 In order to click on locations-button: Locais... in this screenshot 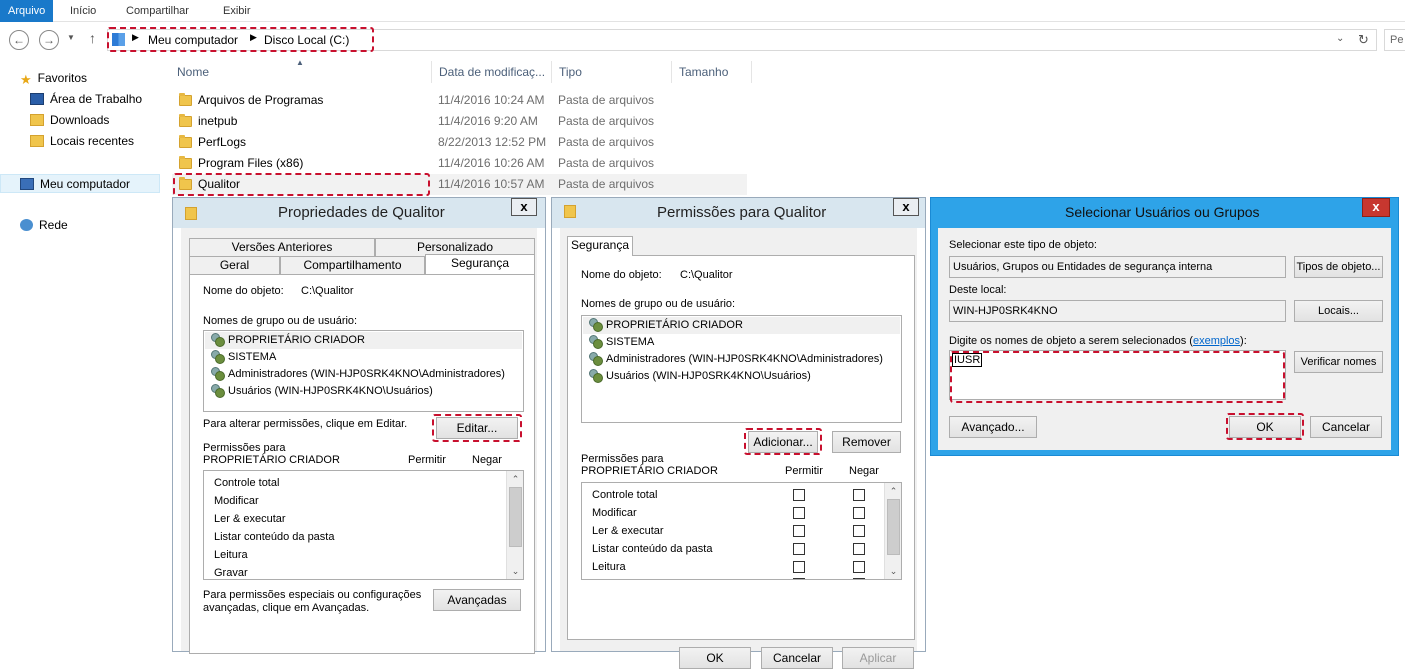, I will do `click(1338, 311)`.